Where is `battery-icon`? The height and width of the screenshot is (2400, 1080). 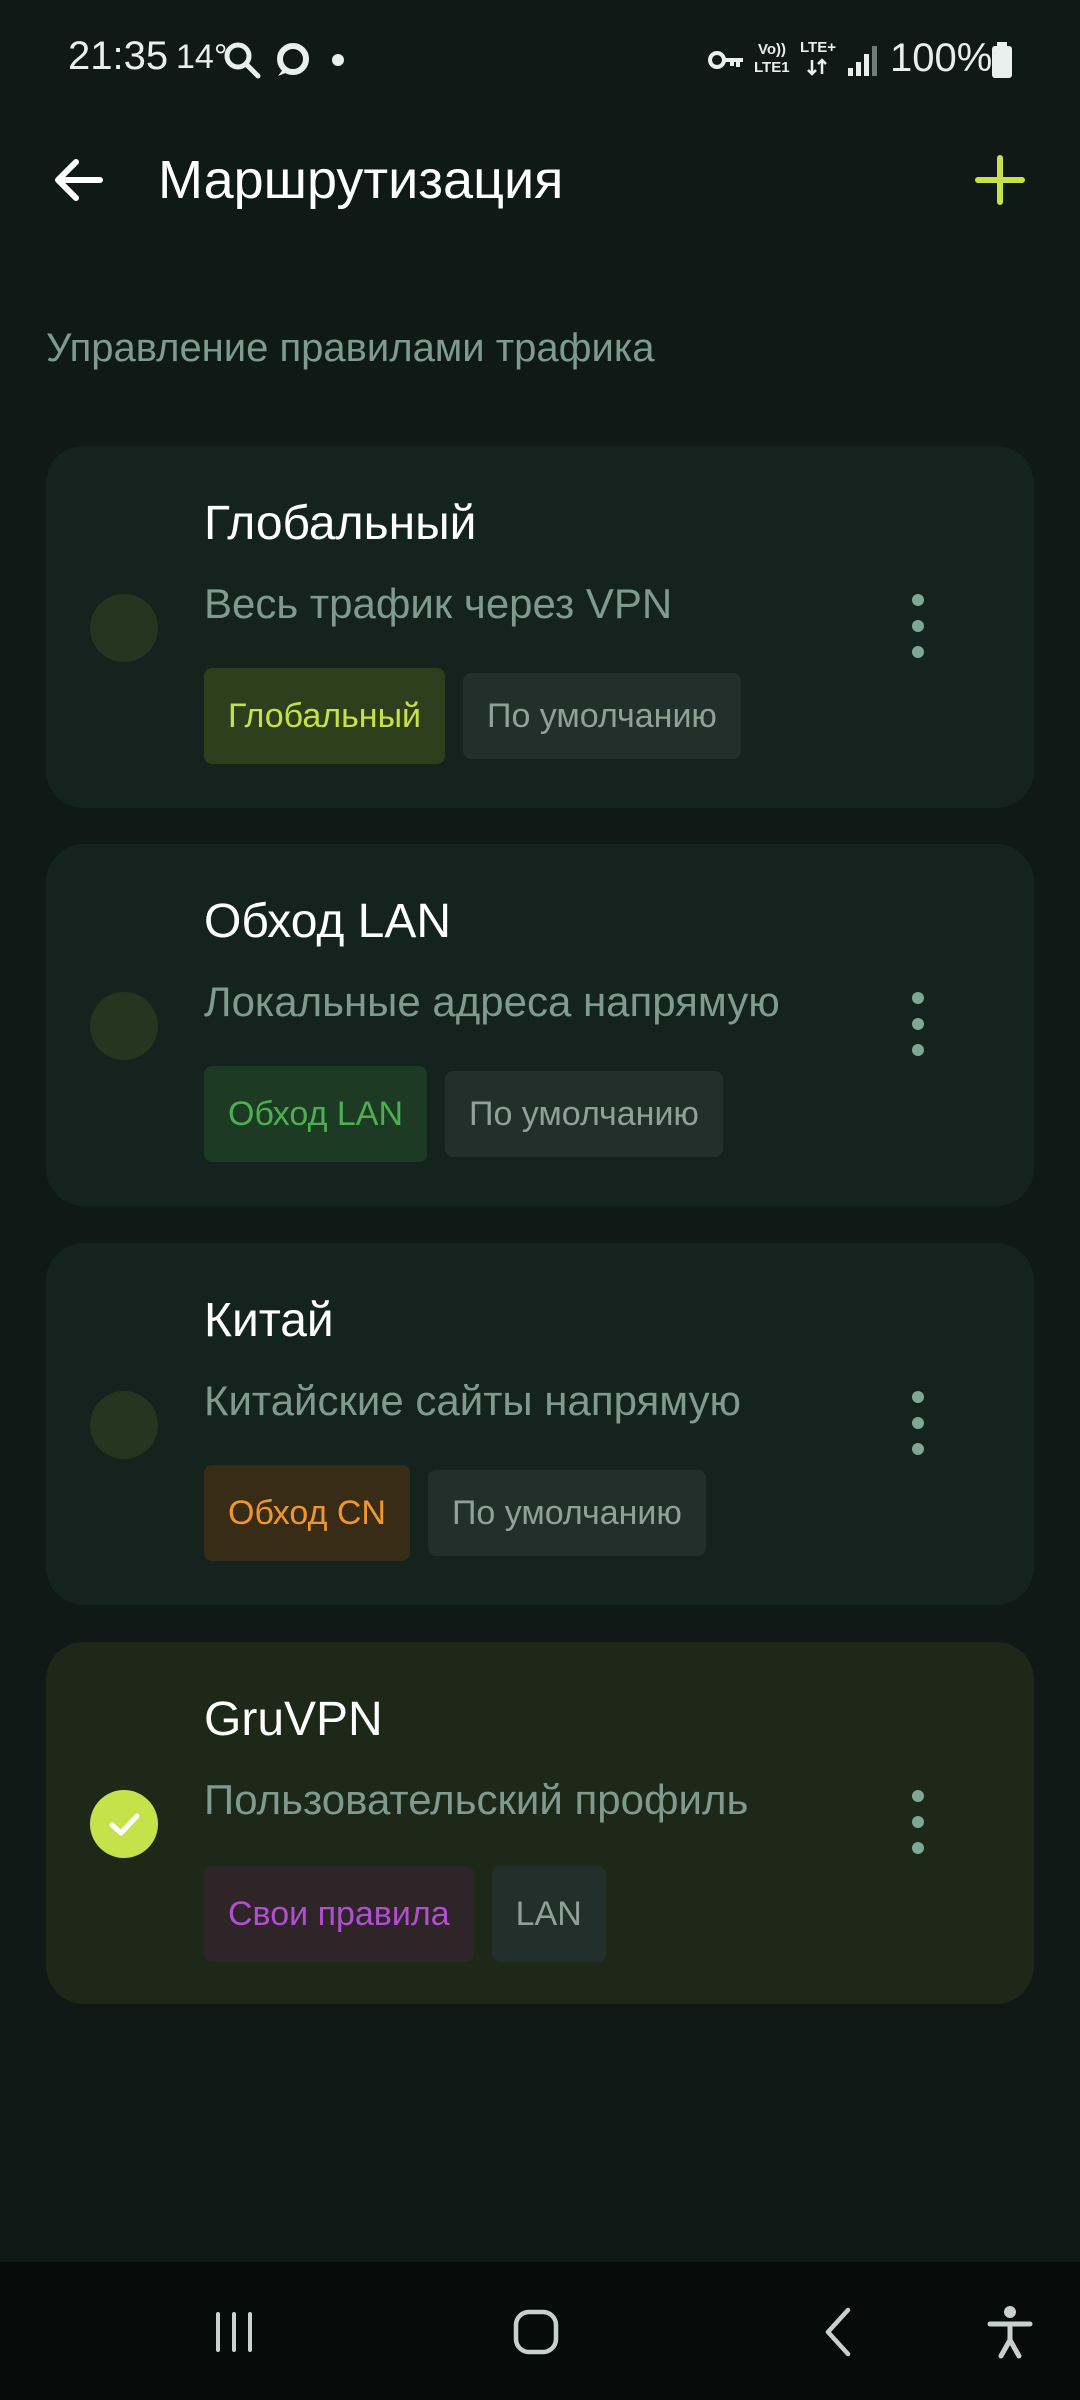
battery-icon is located at coordinates (1002, 60).